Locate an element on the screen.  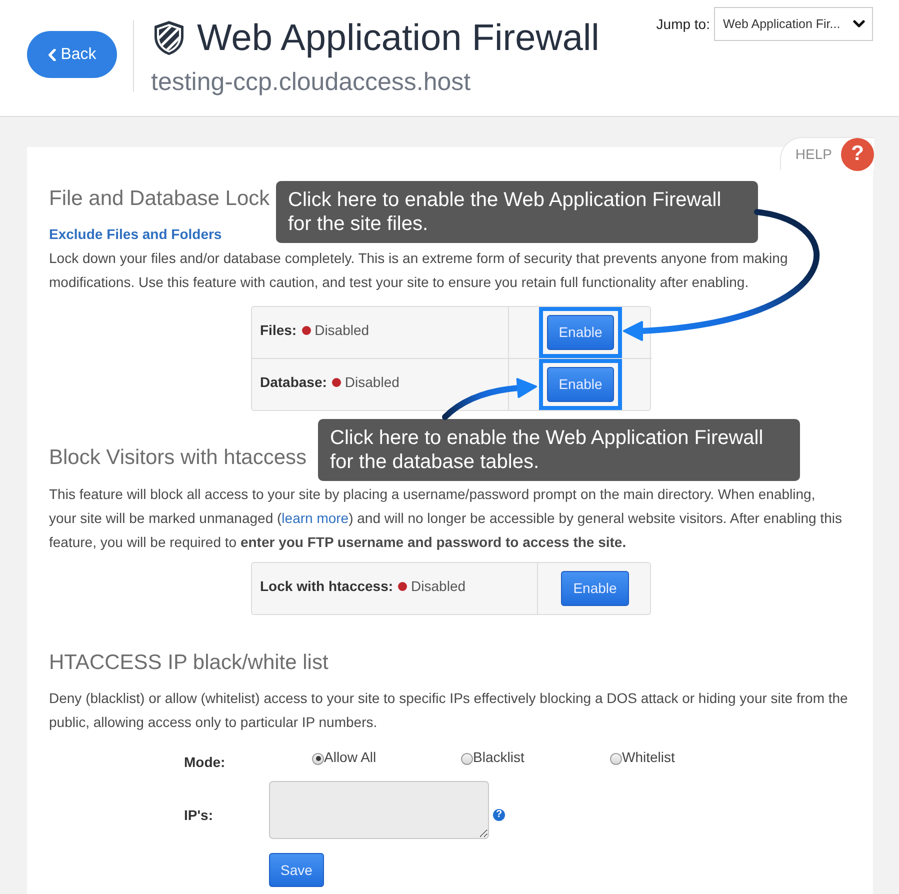
radio-option: Whitelist is located at coordinates (684, 757).